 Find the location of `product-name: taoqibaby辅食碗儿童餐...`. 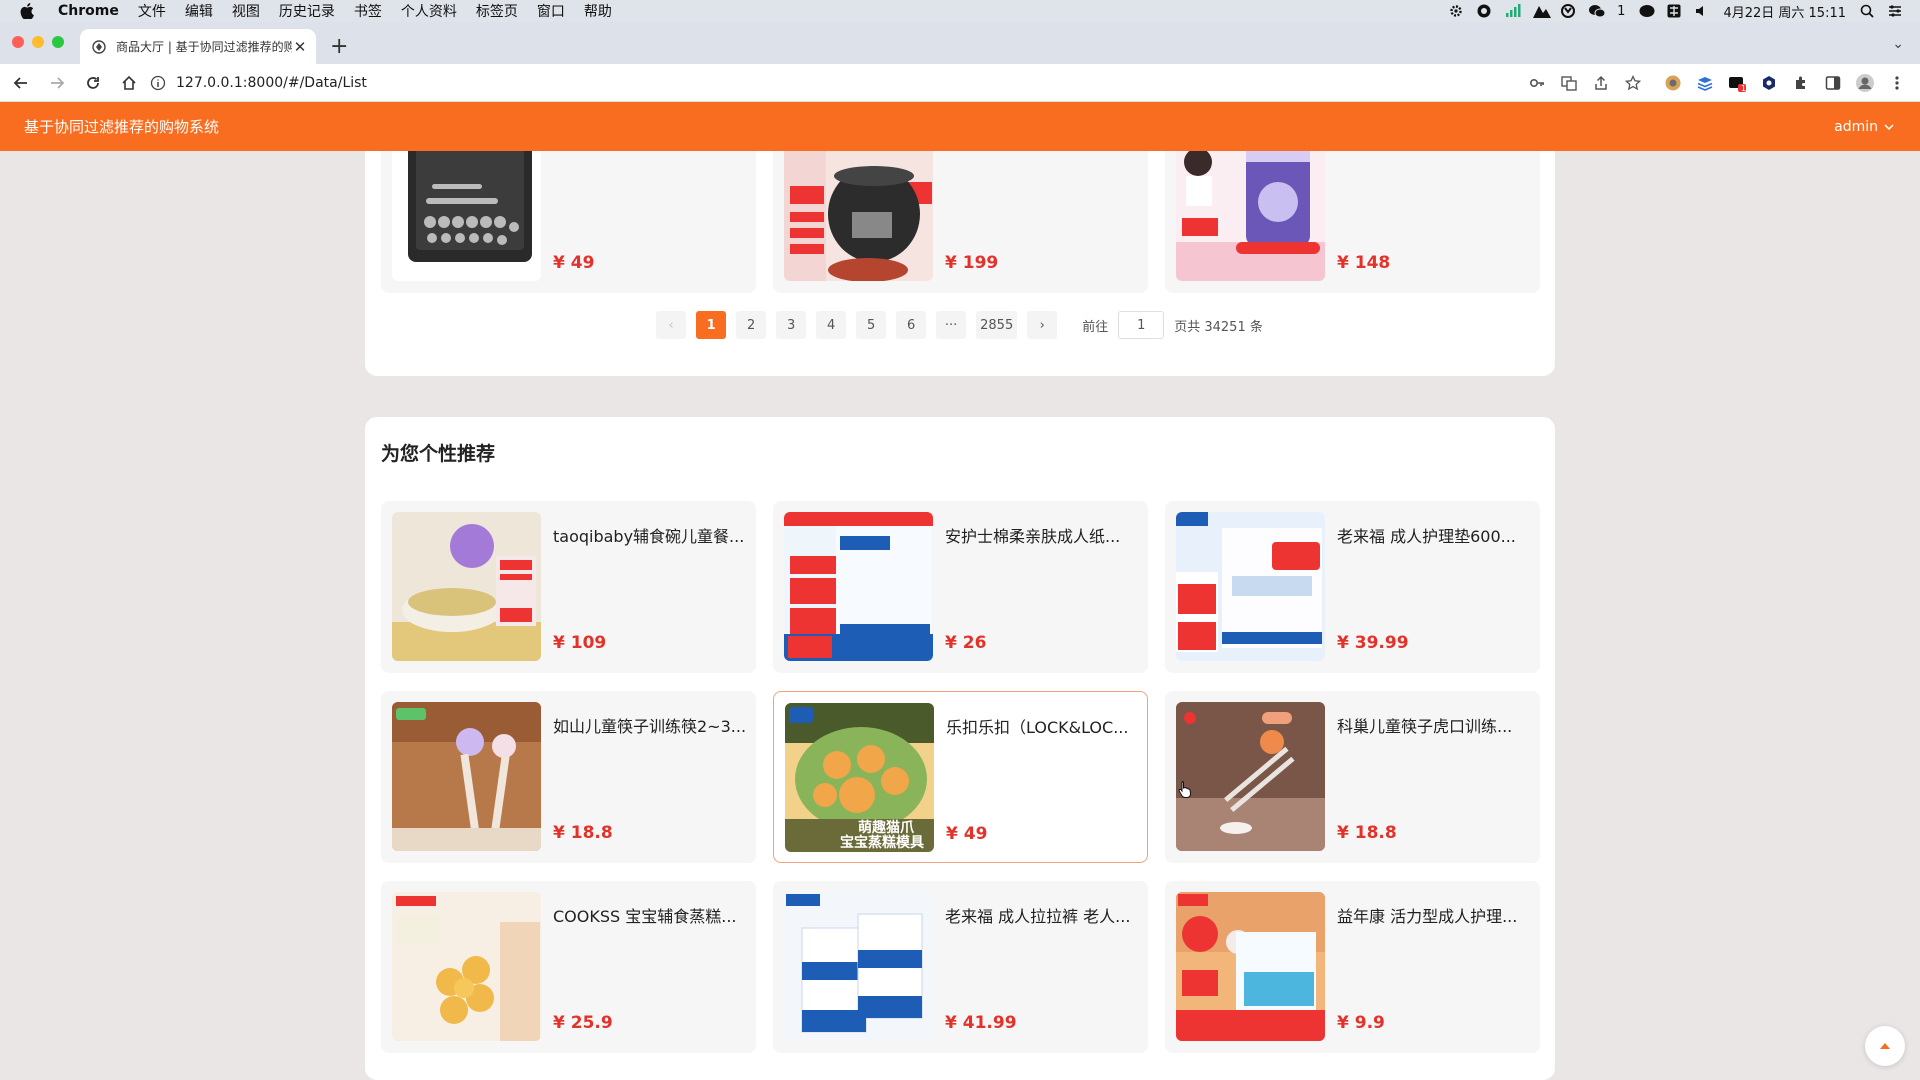

product-name: taoqibaby辅食碗儿童餐... is located at coordinates (650, 535).